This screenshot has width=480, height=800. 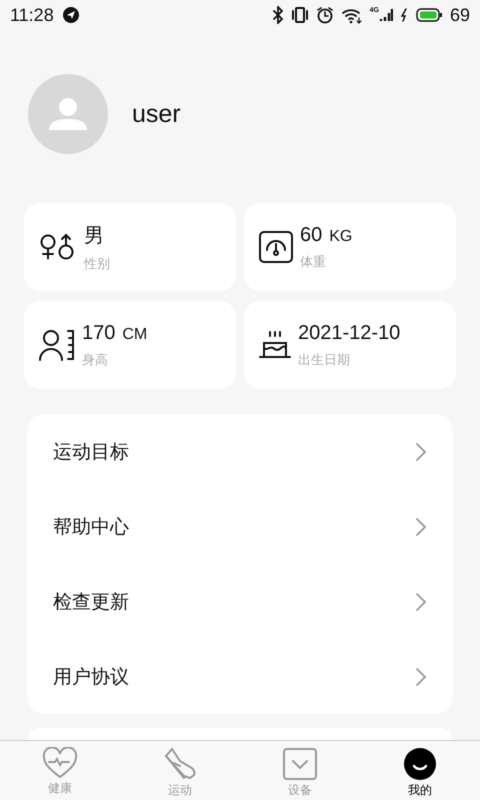 I want to click on menu-label: 运动目标, so click(x=91, y=452).